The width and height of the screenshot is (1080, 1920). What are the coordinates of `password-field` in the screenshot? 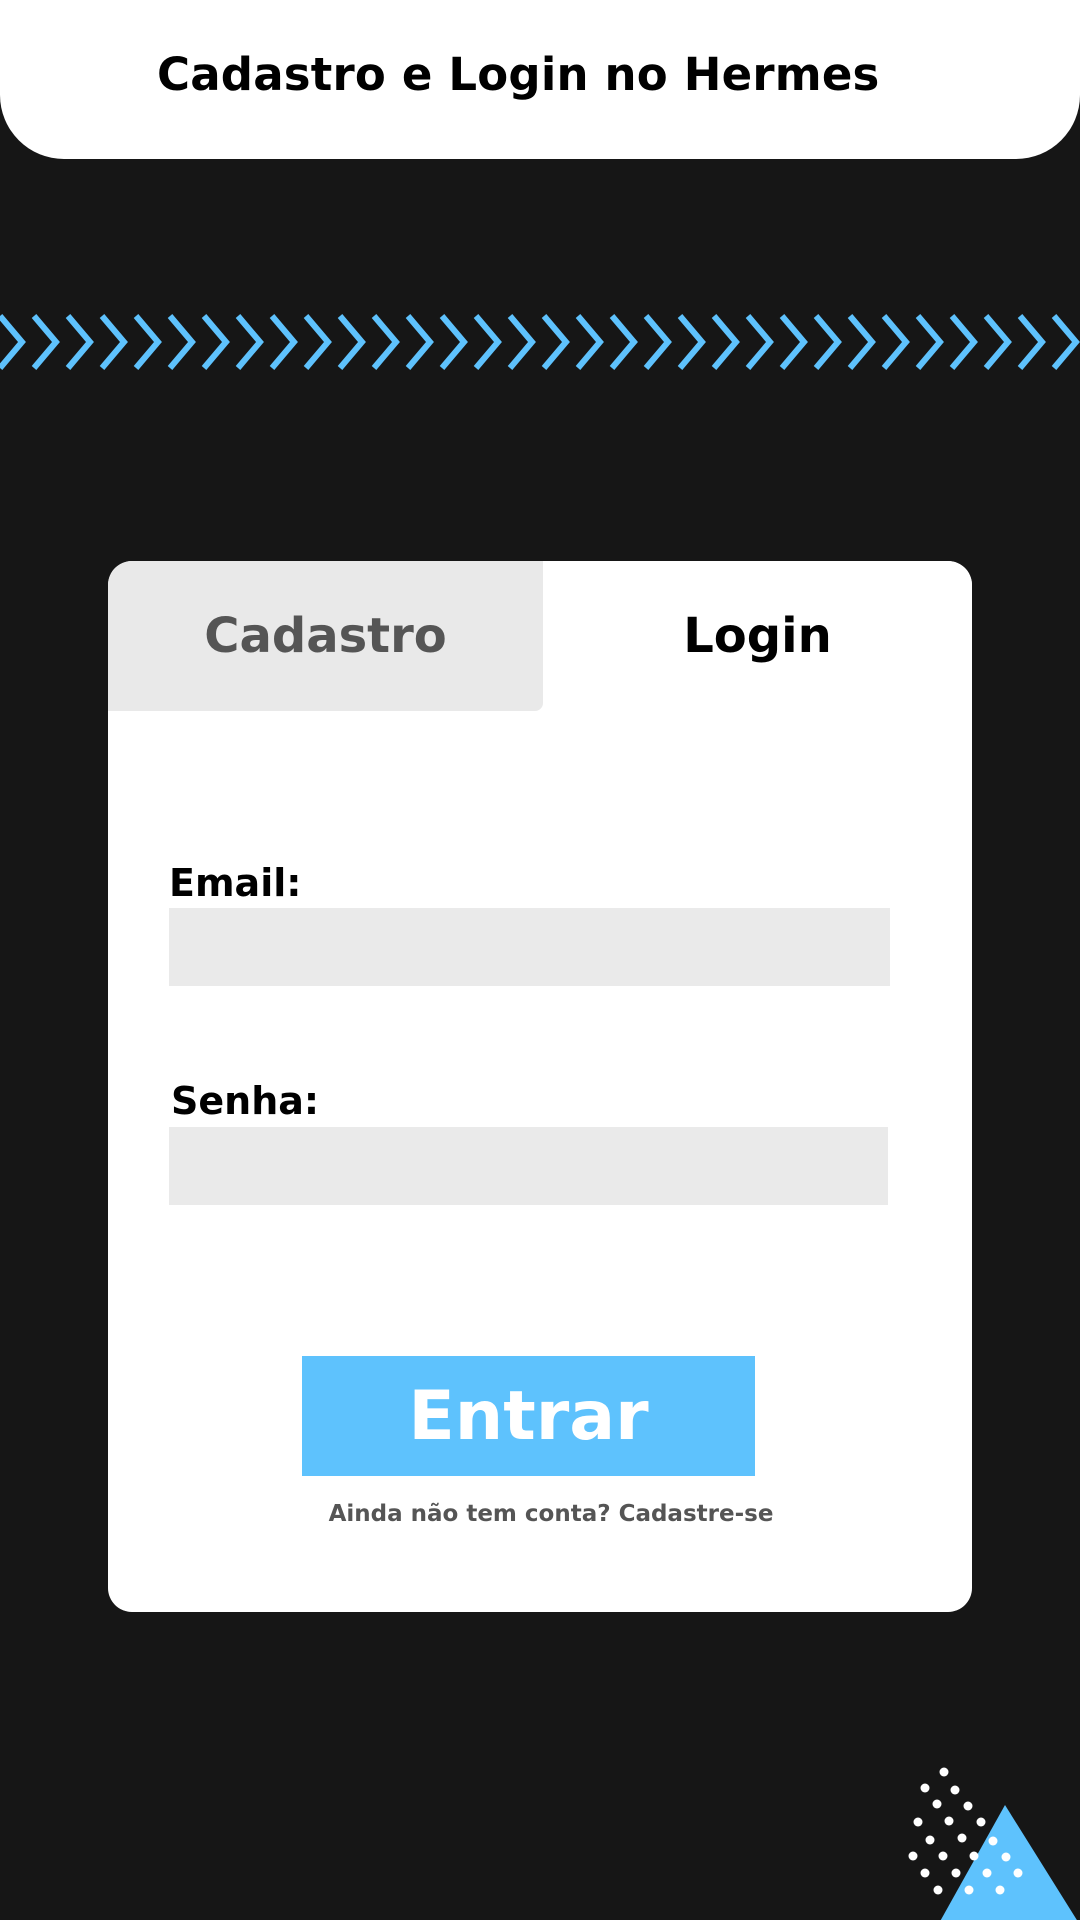 It's located at (528, 1166).